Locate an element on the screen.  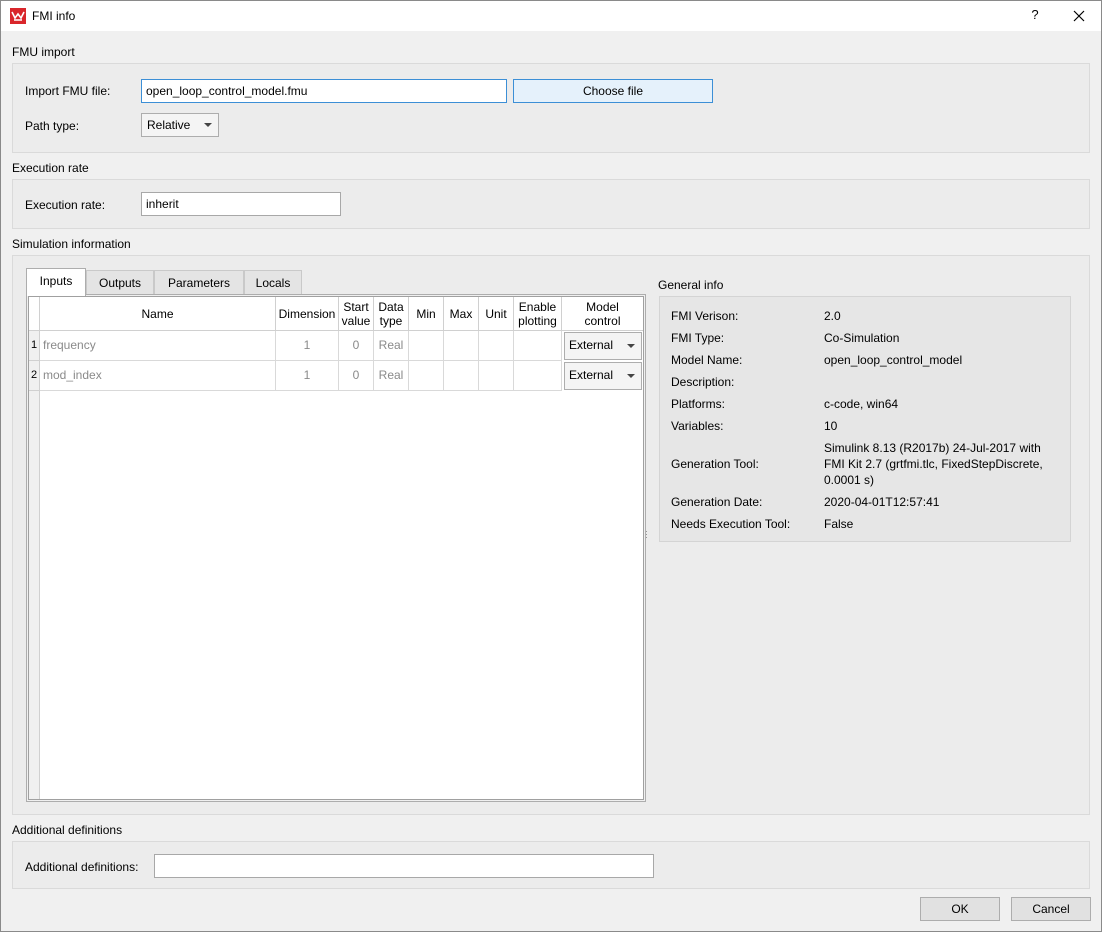
tab-outputs: Outputs is located at coordinates (120, 282).